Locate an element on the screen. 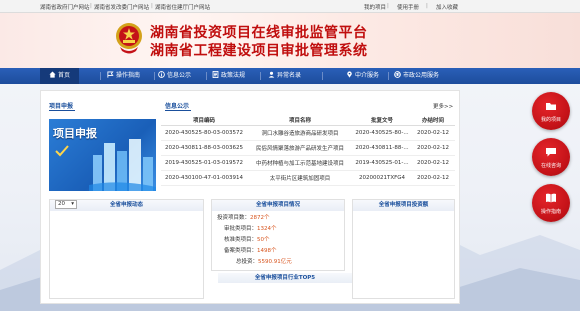 This screenshot has height=311, width=580. more-link: 更多>> is located at coordinates (443, 106).